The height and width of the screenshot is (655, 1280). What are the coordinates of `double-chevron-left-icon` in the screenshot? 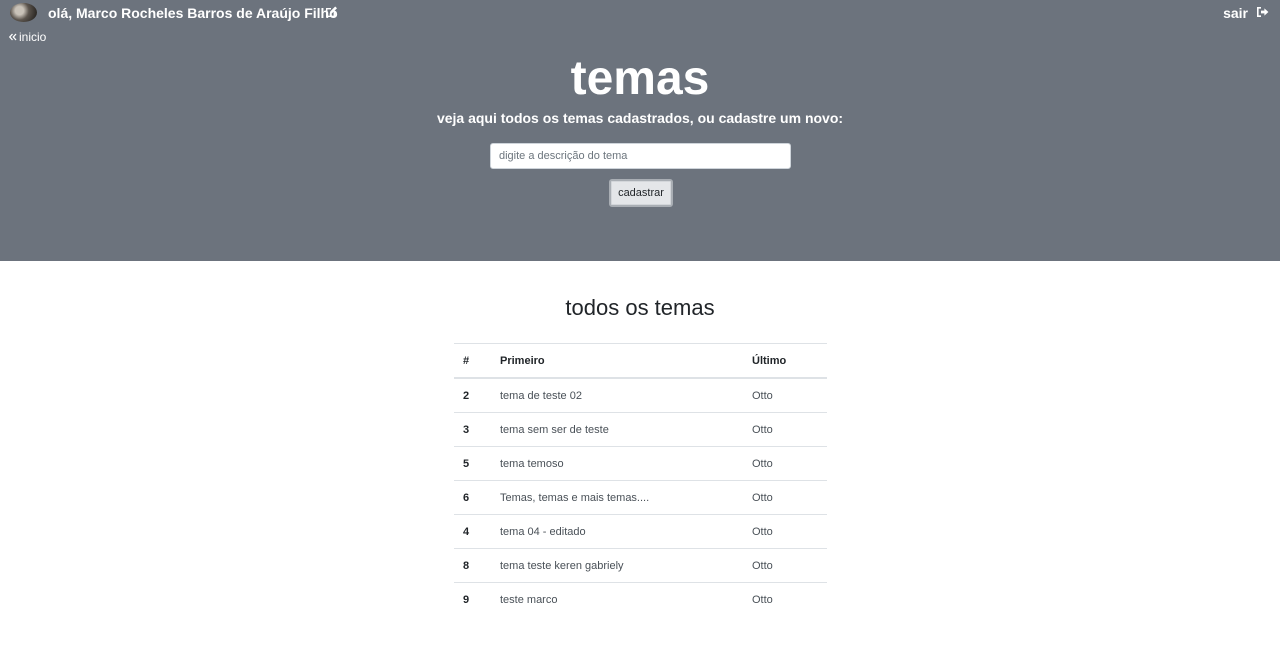 It's located at (12, 37).